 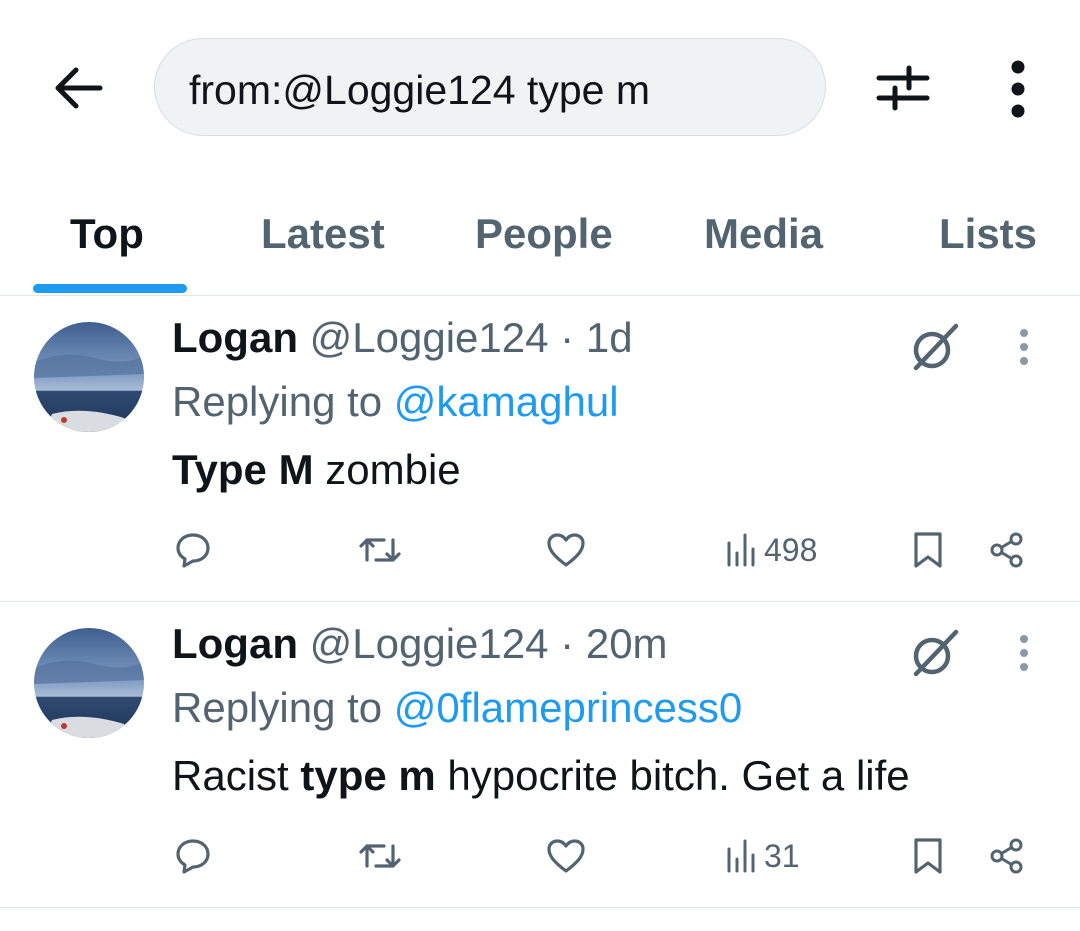 I want to click on tweet-text-before: Racist, so click(x=236, y=775).